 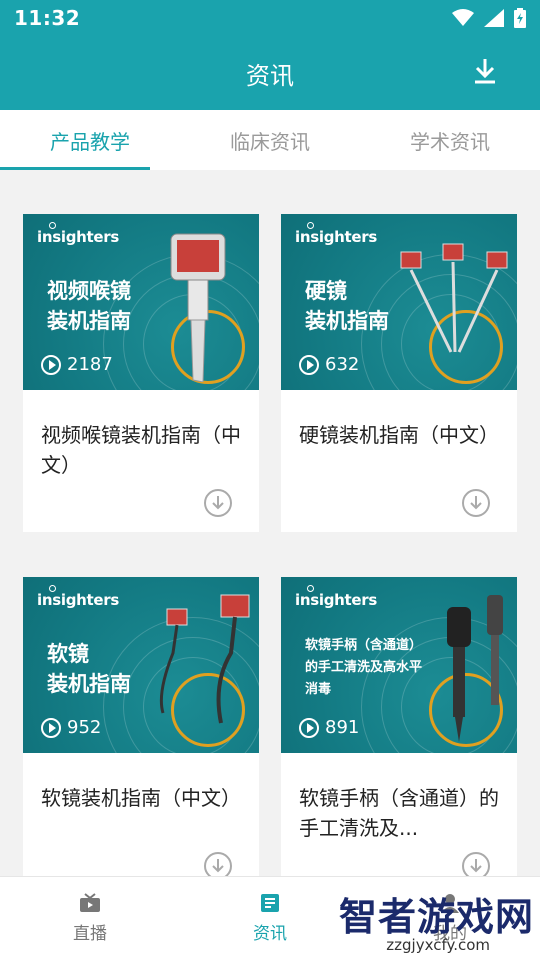 I want to click on card-title: 软镜装机指南（中文）, so click(x=141, y=798).